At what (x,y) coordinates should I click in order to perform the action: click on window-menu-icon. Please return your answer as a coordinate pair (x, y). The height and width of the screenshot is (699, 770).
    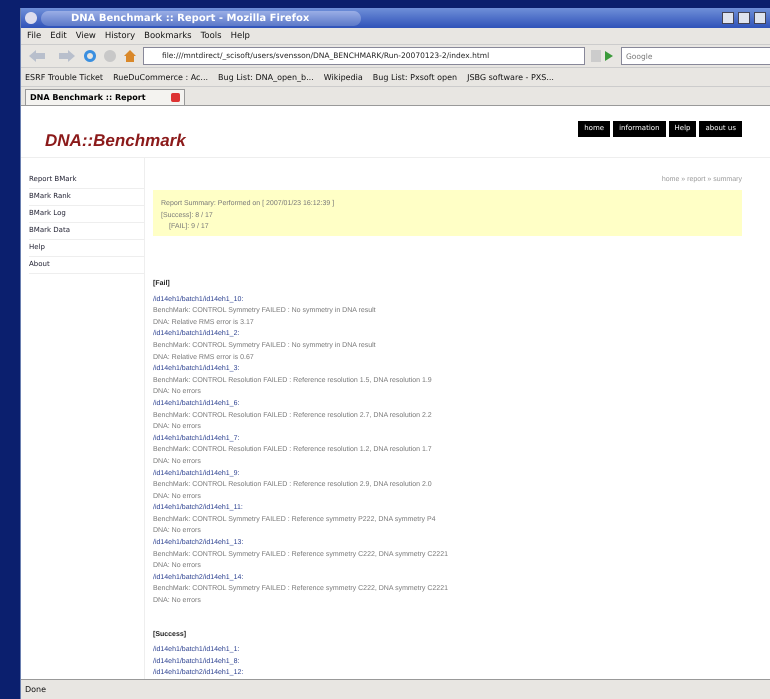
    Looking at the image, I should click on (31, 18).